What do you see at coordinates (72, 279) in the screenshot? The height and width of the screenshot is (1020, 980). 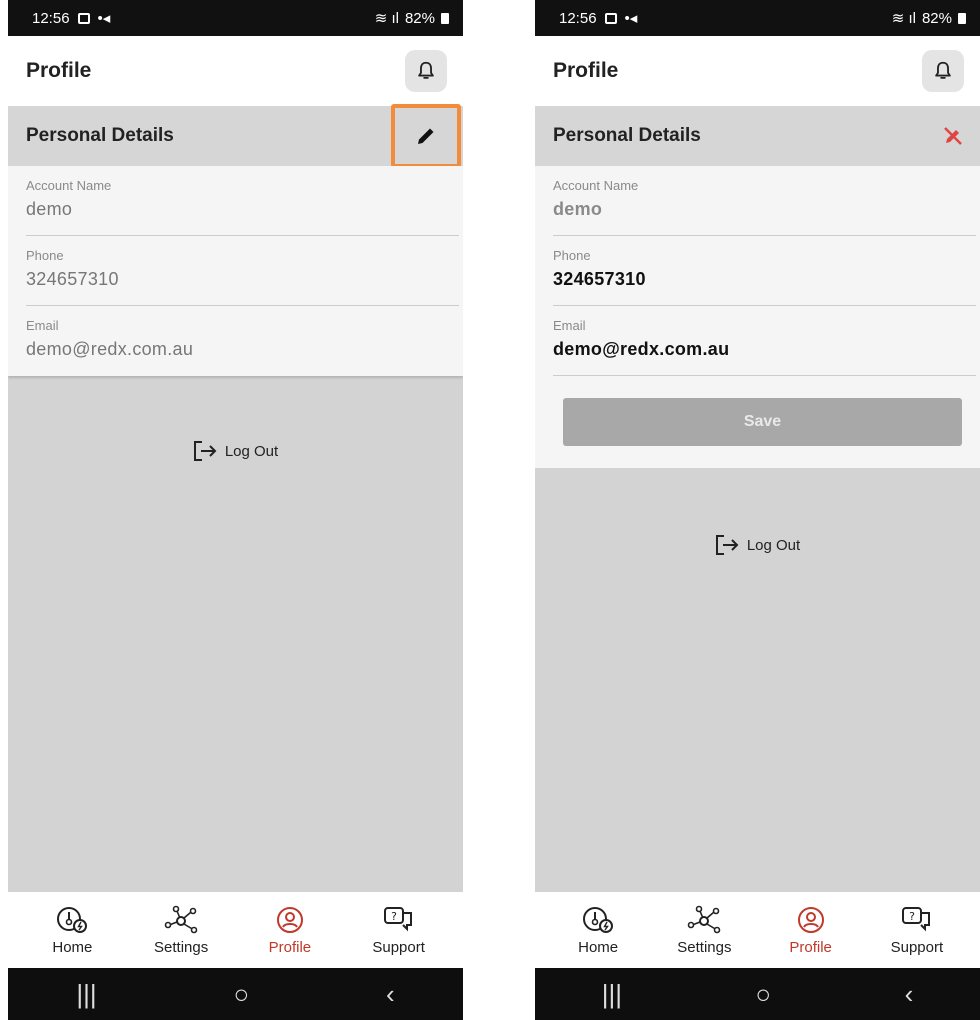 I see `field-value: 324657310` at bounding box center [72, 279].